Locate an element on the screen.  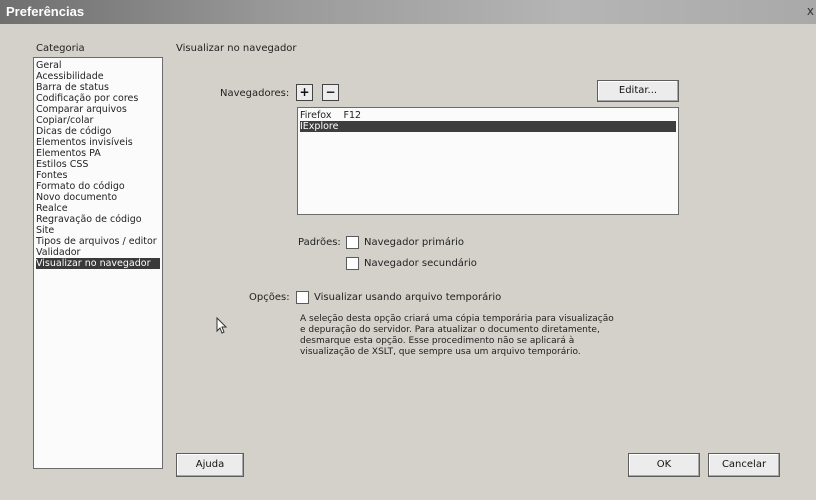
cancel-button: Cancelar is located at coordinates (744, 465).